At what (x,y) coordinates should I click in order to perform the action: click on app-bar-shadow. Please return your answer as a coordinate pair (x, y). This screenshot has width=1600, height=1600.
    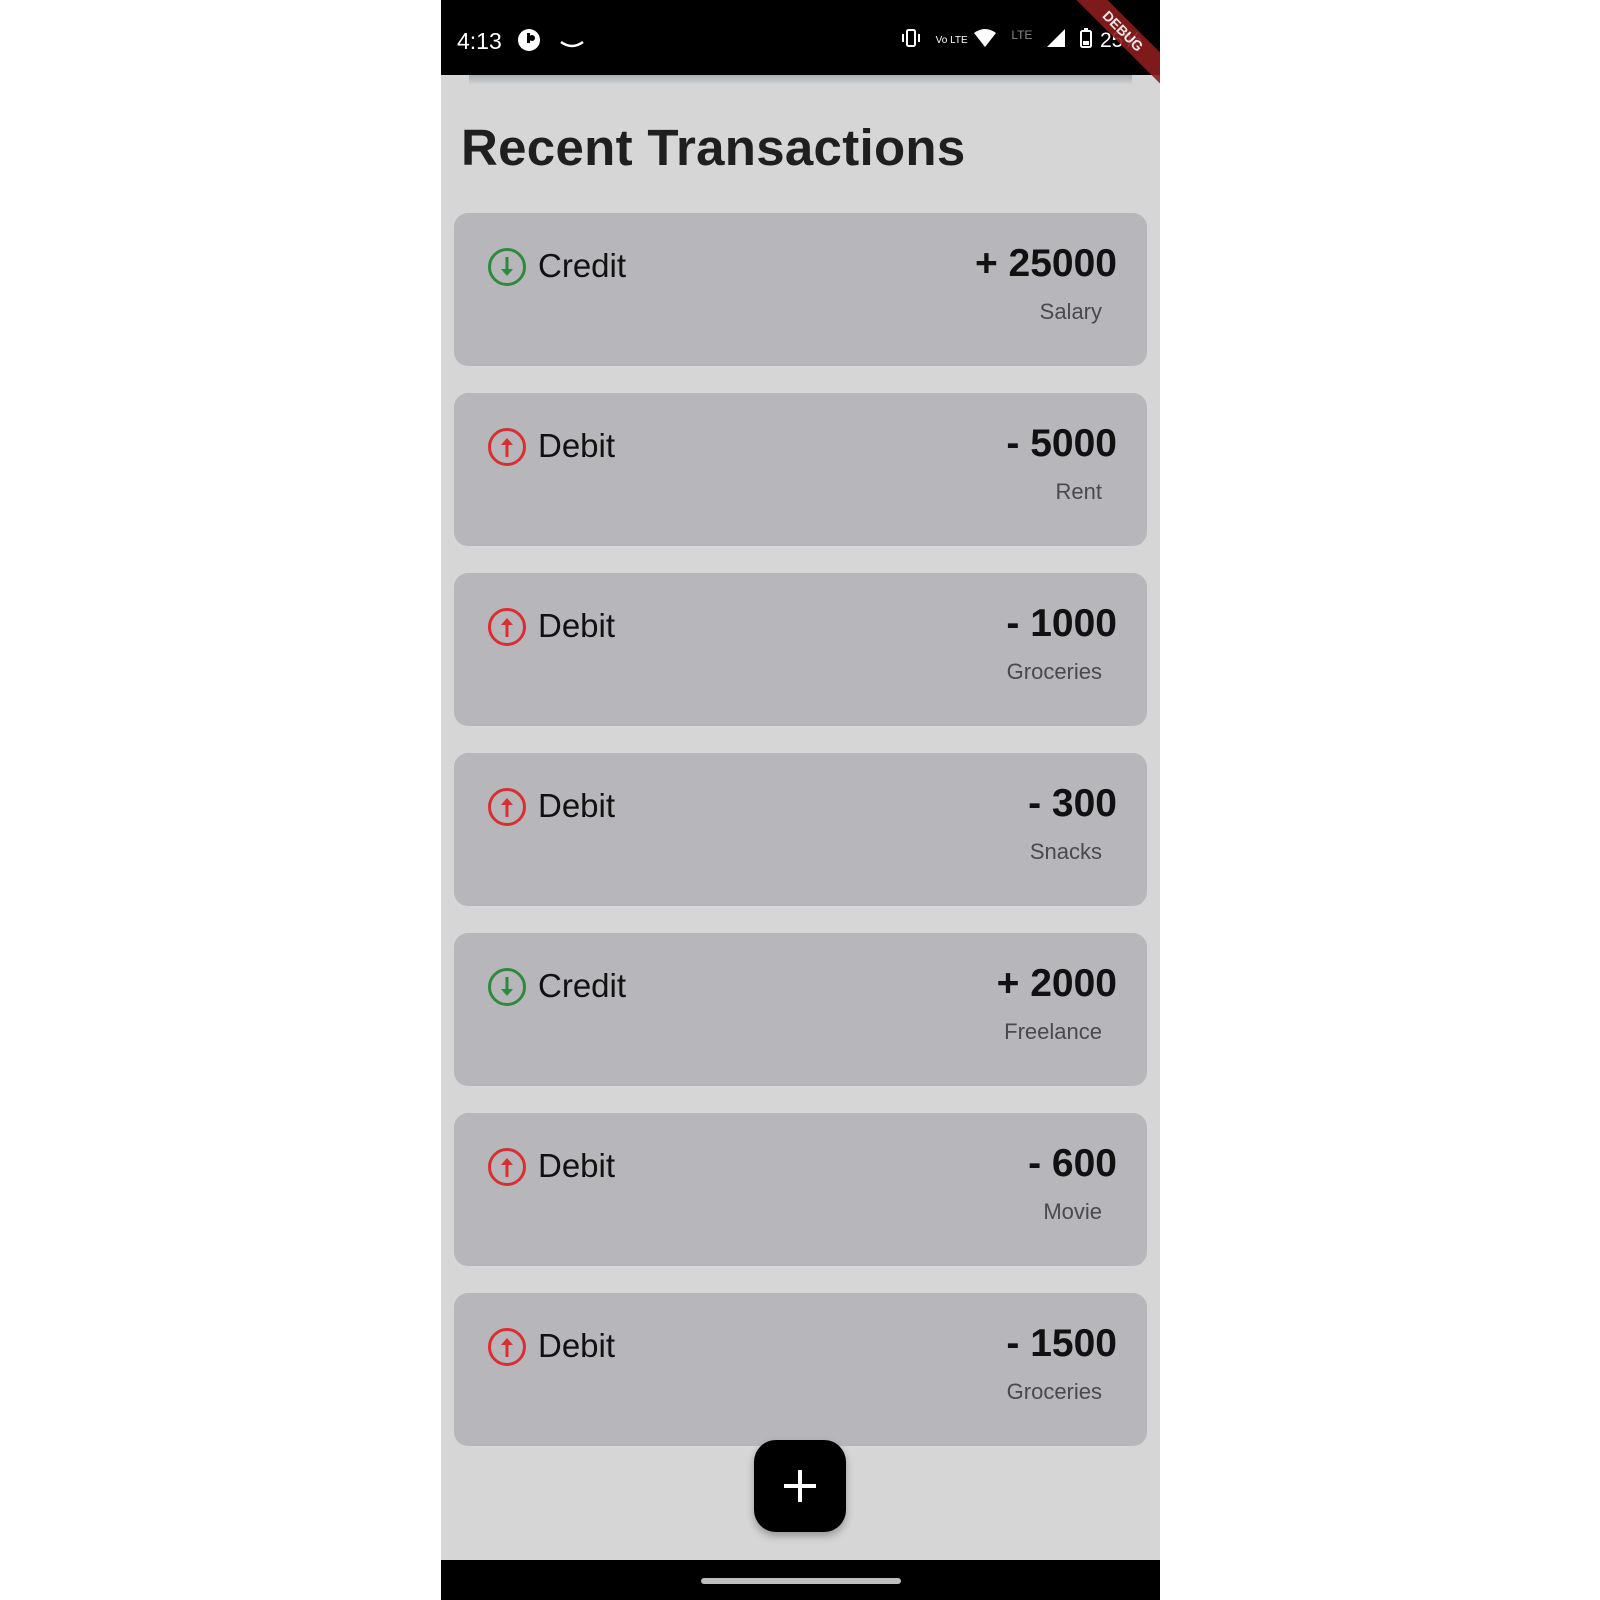
    Looking at the image, I should click on (800, 80).